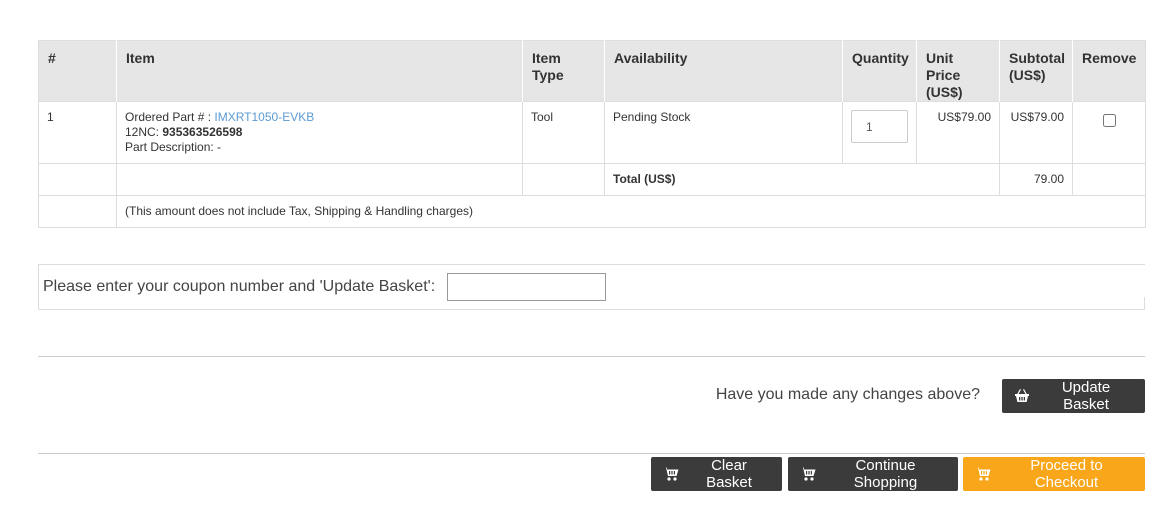  What do you see at coordinates (319, 117) in the screenshot?
I see `ordered-part-line: Ordered Part # : IMXRT1050-EVKB` at bounding box center [319, 117].